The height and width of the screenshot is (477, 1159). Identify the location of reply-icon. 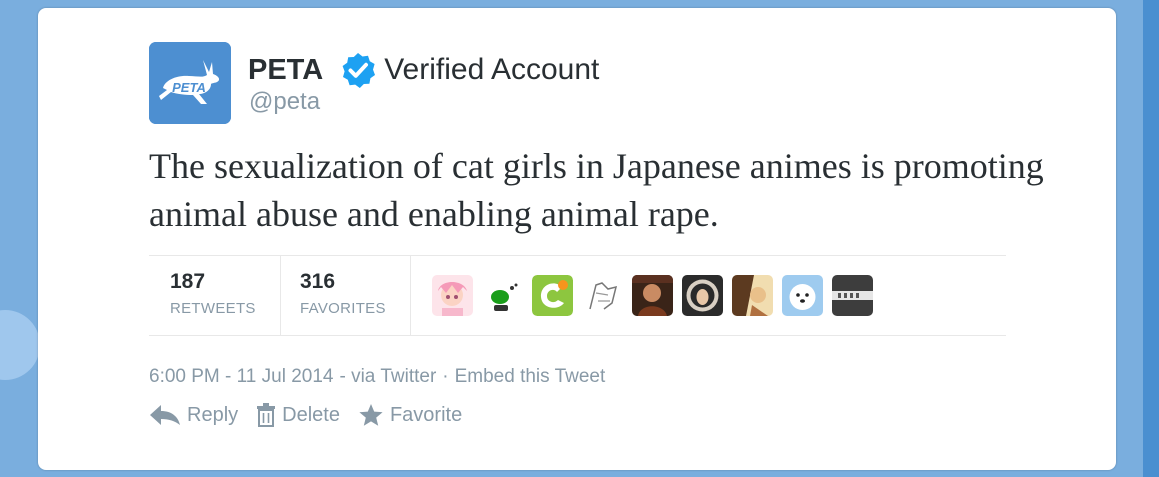
(165, 415).